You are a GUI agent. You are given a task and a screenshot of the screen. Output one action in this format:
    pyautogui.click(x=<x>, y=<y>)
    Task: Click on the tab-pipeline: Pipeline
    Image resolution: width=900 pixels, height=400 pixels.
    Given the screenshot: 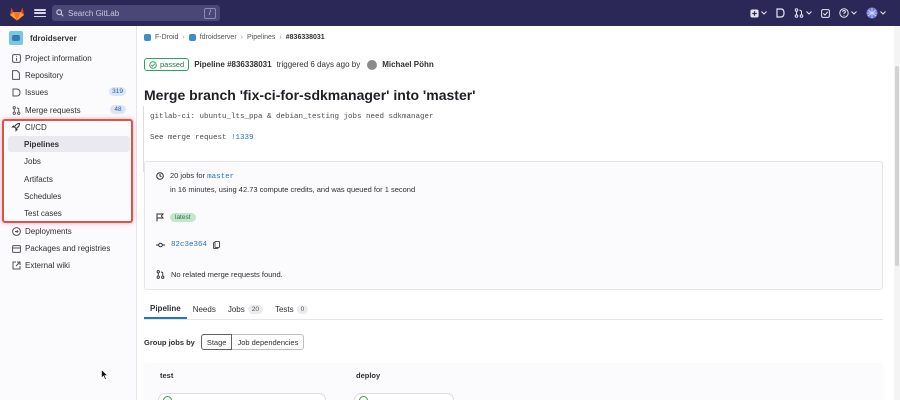 What is the action you would take?
    pyautogui.click(x=165, y=309)
    